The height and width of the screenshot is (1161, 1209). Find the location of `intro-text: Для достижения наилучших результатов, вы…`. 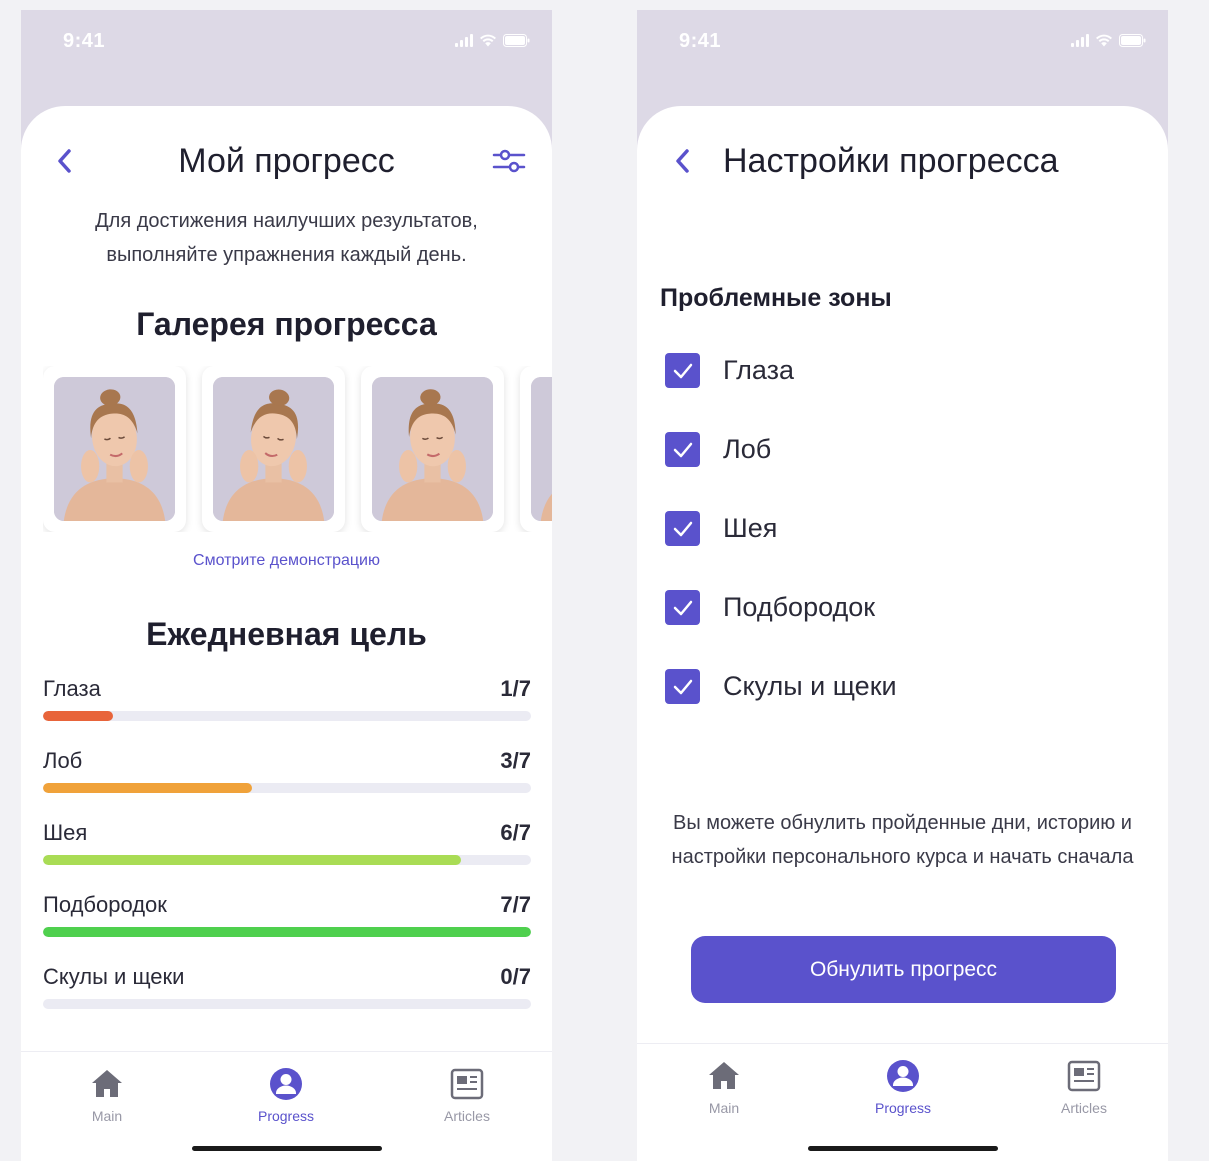

intro-text: Для достижения наилучших результатов, вы… is located at coordinates (286, 238).